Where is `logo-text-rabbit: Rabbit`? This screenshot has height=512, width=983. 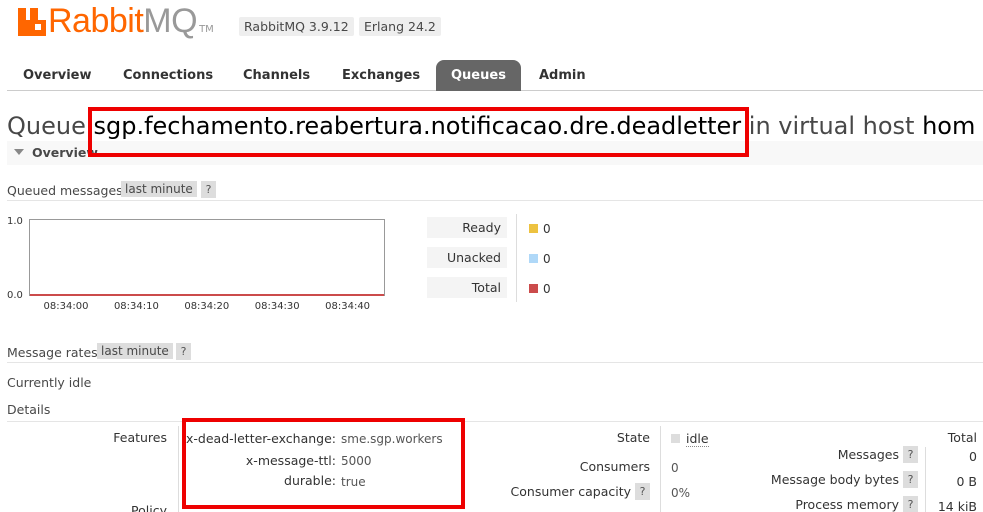
logo-text-rabbit: Rabbit is located at coordinates (96, 21).